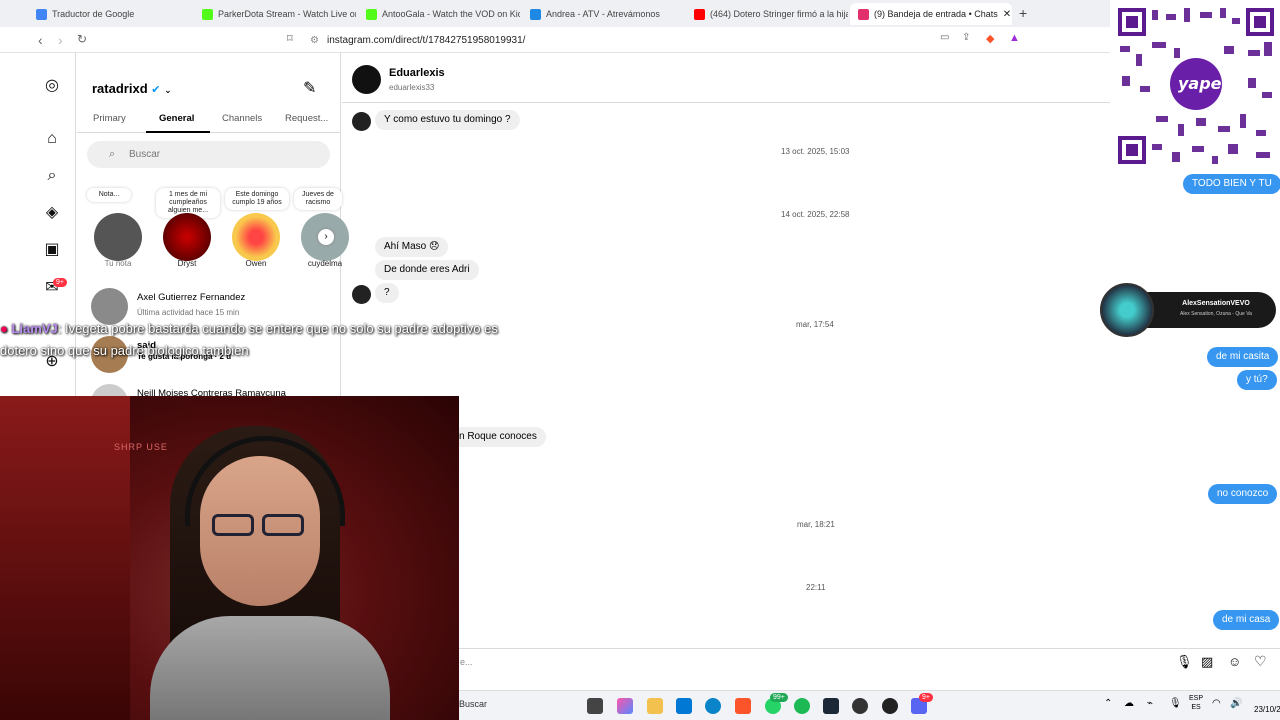  What do you see at coordinates (93, 14) in the screenshot?
I see `tab-title: Traductor de Google` at bounding box center [93, 14].